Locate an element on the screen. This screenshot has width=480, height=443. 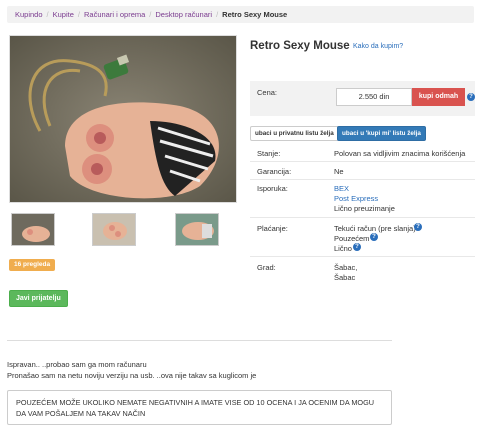
shipping-bex-link: BEX is located at coordinates (341, 188).